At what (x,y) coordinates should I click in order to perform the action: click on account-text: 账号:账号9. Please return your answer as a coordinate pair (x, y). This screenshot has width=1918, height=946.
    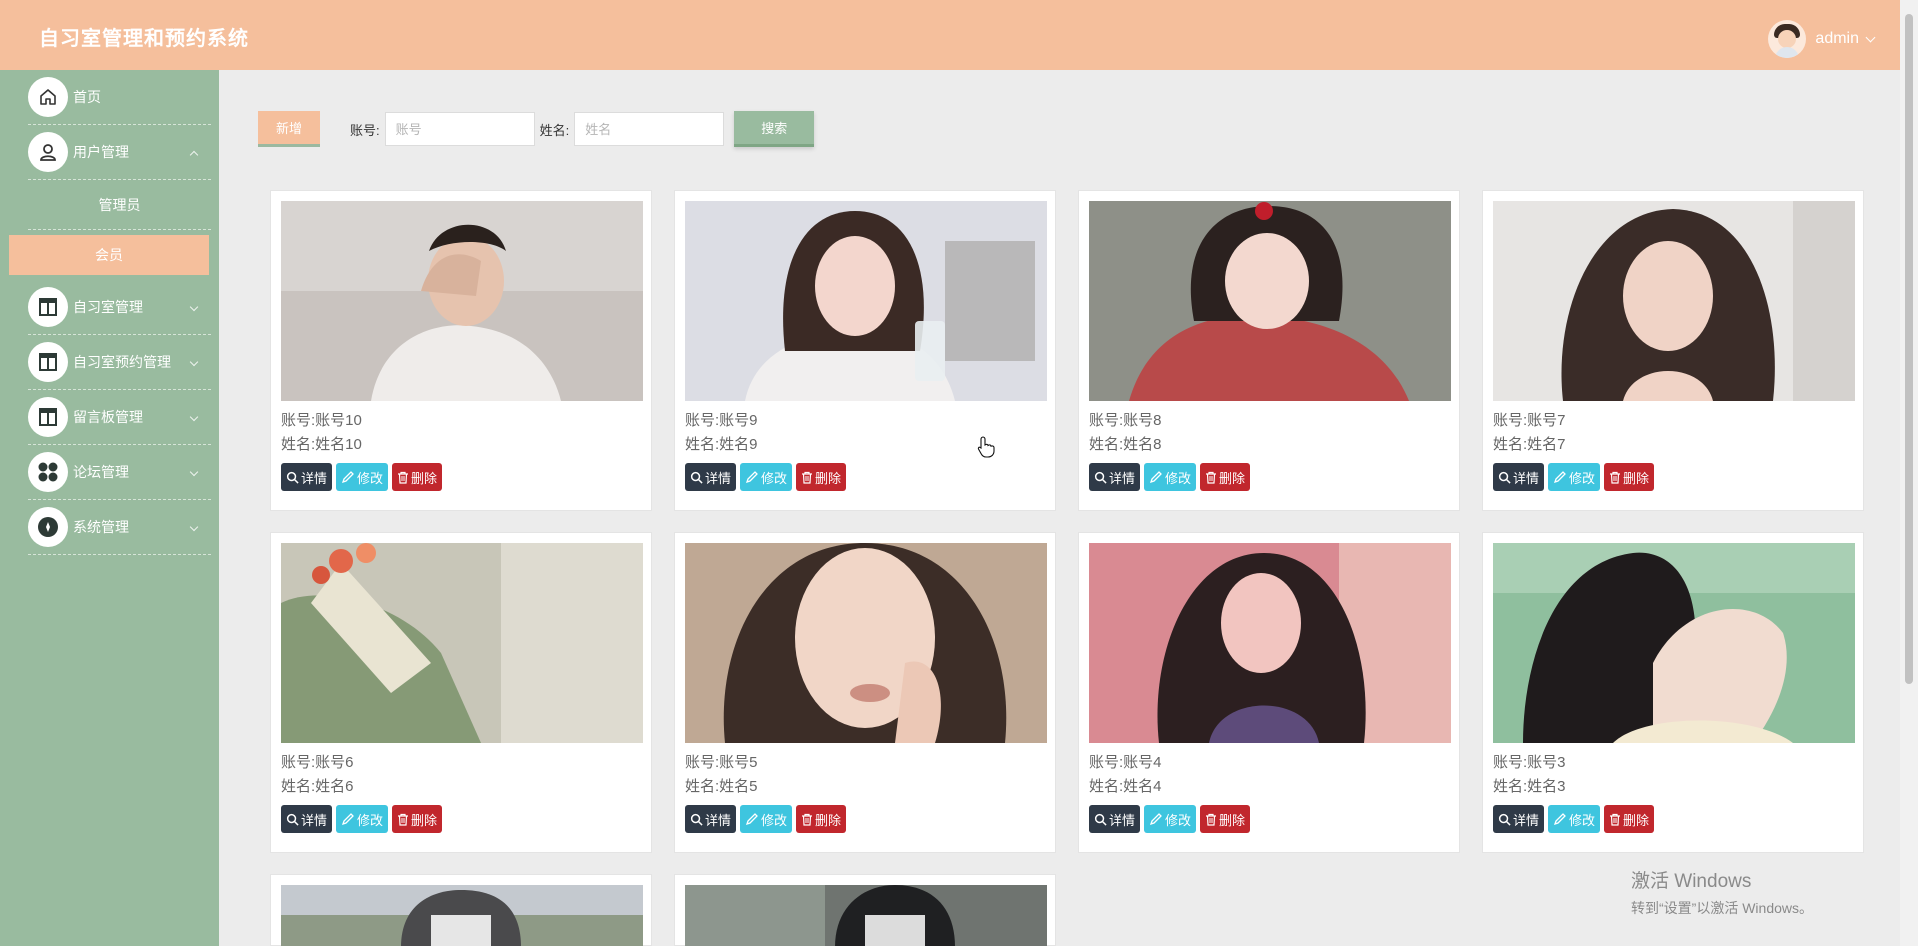
    Looking at the image, I should click on (721, 420).